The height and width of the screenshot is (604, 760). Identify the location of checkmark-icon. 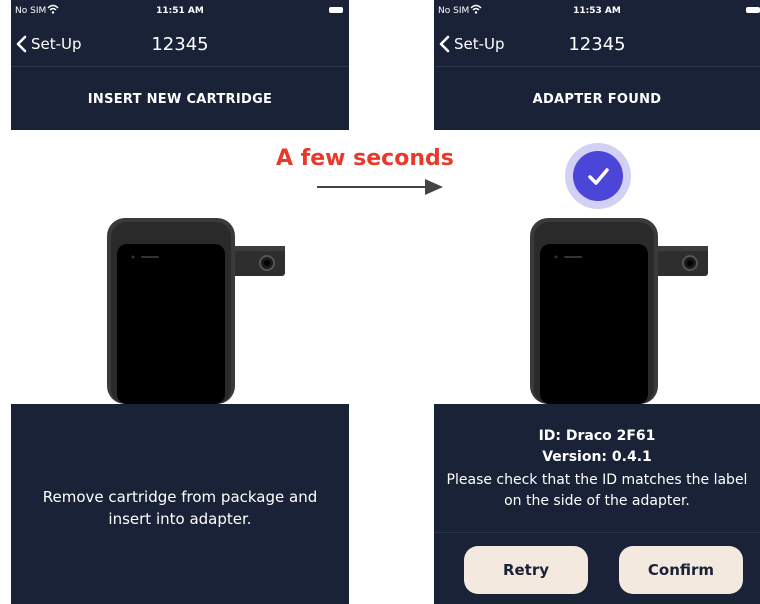
(598, 176).